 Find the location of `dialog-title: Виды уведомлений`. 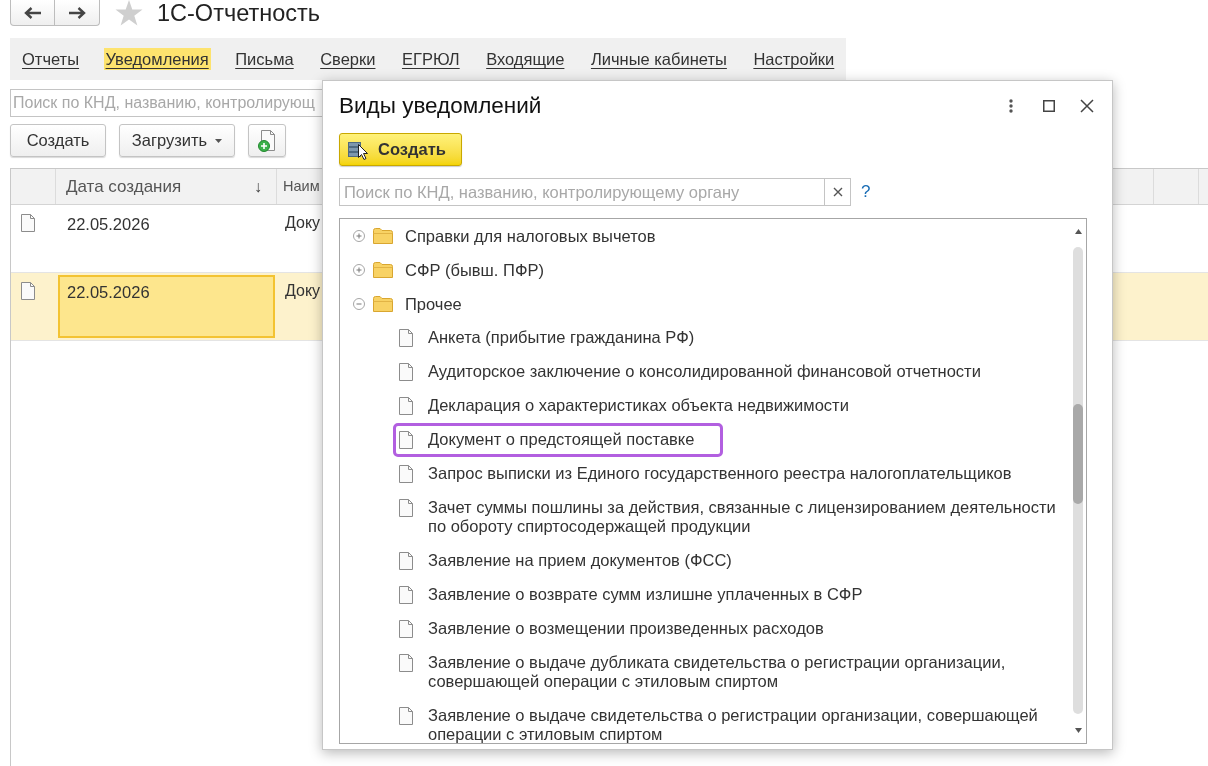

dialog-title: Виды уведомлений is located at coordinates (440, 105).